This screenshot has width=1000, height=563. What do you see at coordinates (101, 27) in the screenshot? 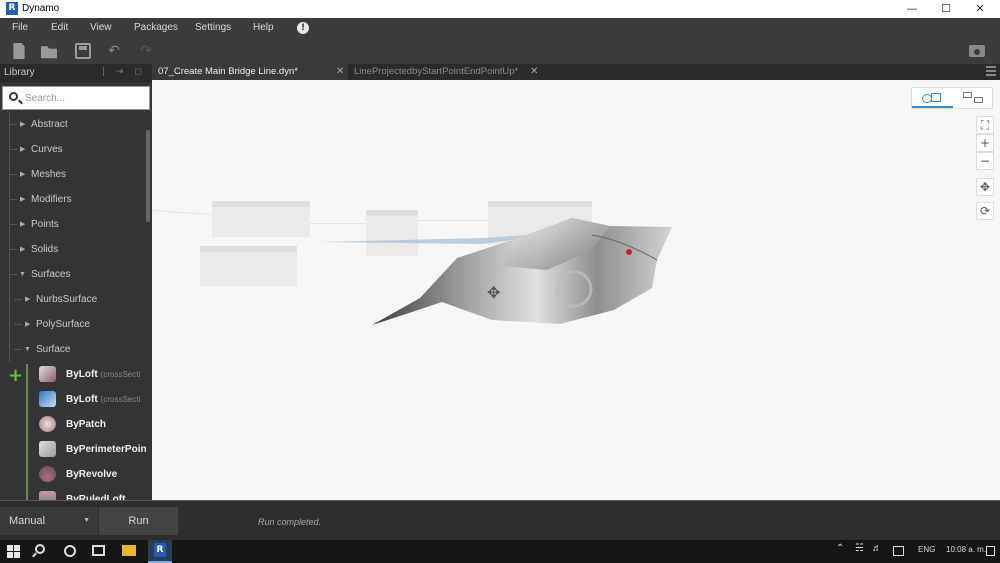
I see `menu-view: View` at bounding box center [101, 27].